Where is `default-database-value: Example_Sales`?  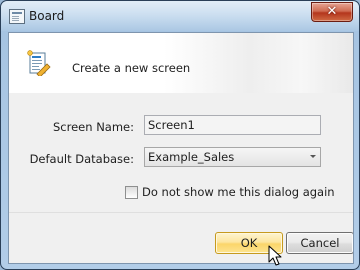
default-database-value: Example_Sales is located at coordinates (191, 157).